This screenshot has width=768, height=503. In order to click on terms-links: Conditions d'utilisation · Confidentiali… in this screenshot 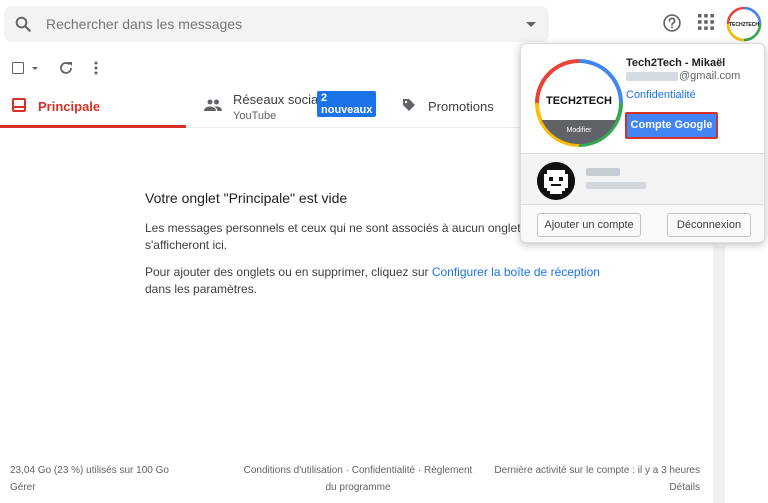, I will do `click(358, 470)`.